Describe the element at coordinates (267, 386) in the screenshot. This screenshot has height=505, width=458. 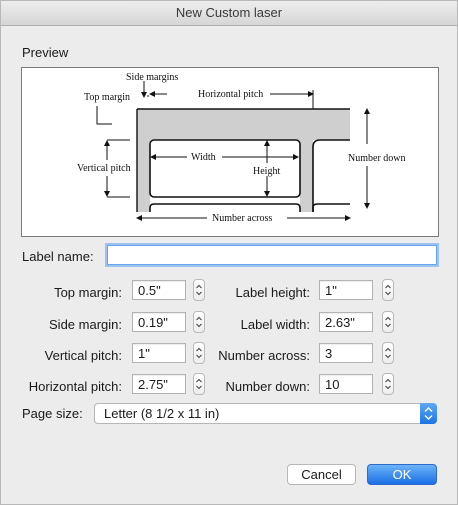
I see `number-down-label: Number down:` at that location.